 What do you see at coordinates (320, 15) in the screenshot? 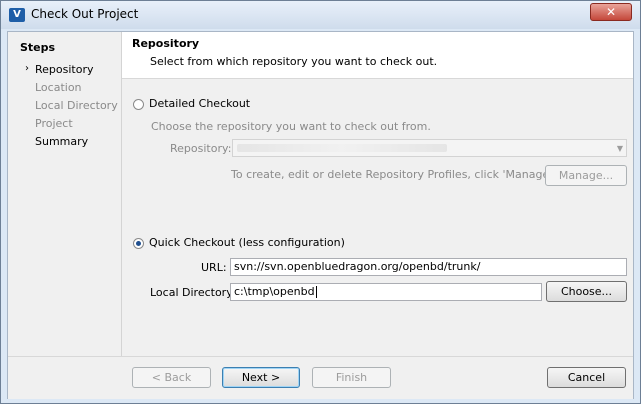
I see `title-bar: V Check Out Project ✕` at bounding box center [320, 15].